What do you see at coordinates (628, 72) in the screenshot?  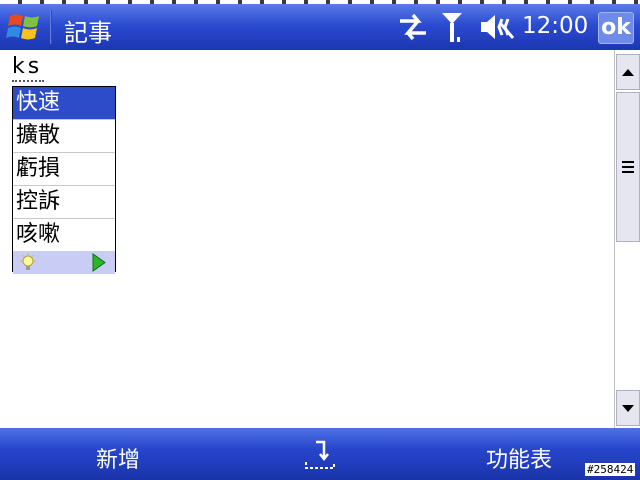 I see `scroll-up-button` at bounding box center [628, 72].